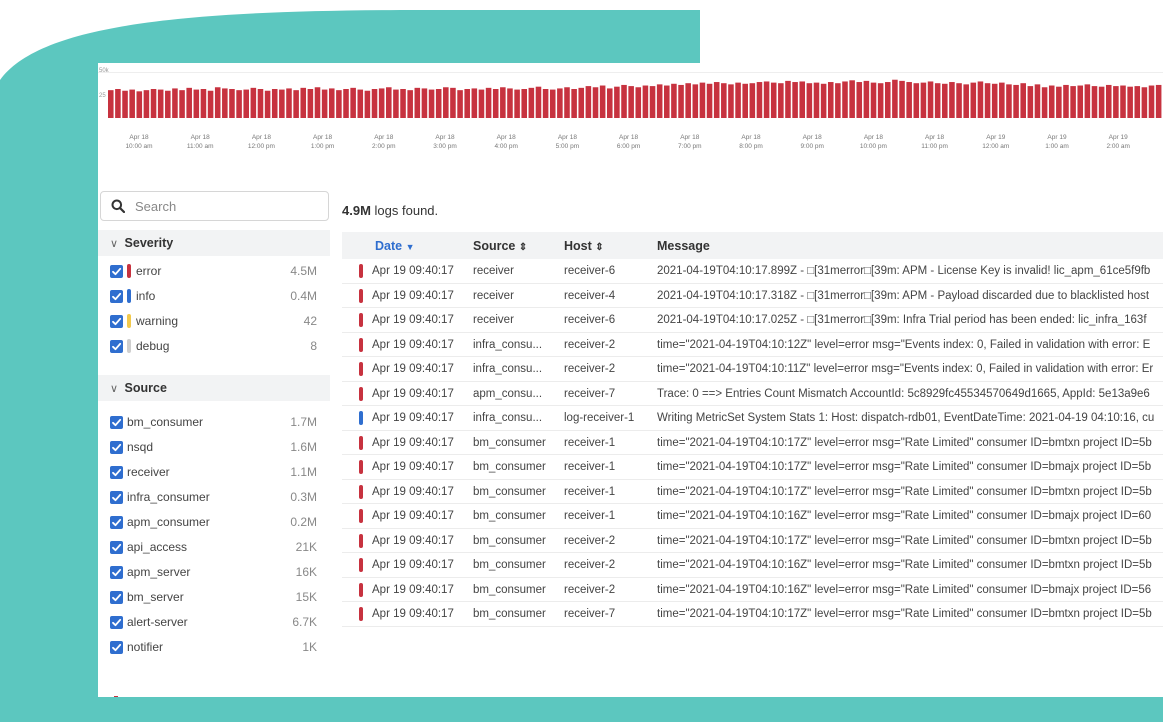  What do you see at coordinates (214, 647) in the screenshot?
I see `source-facet-item: notifier 1K` at bounding box center [214, 647].